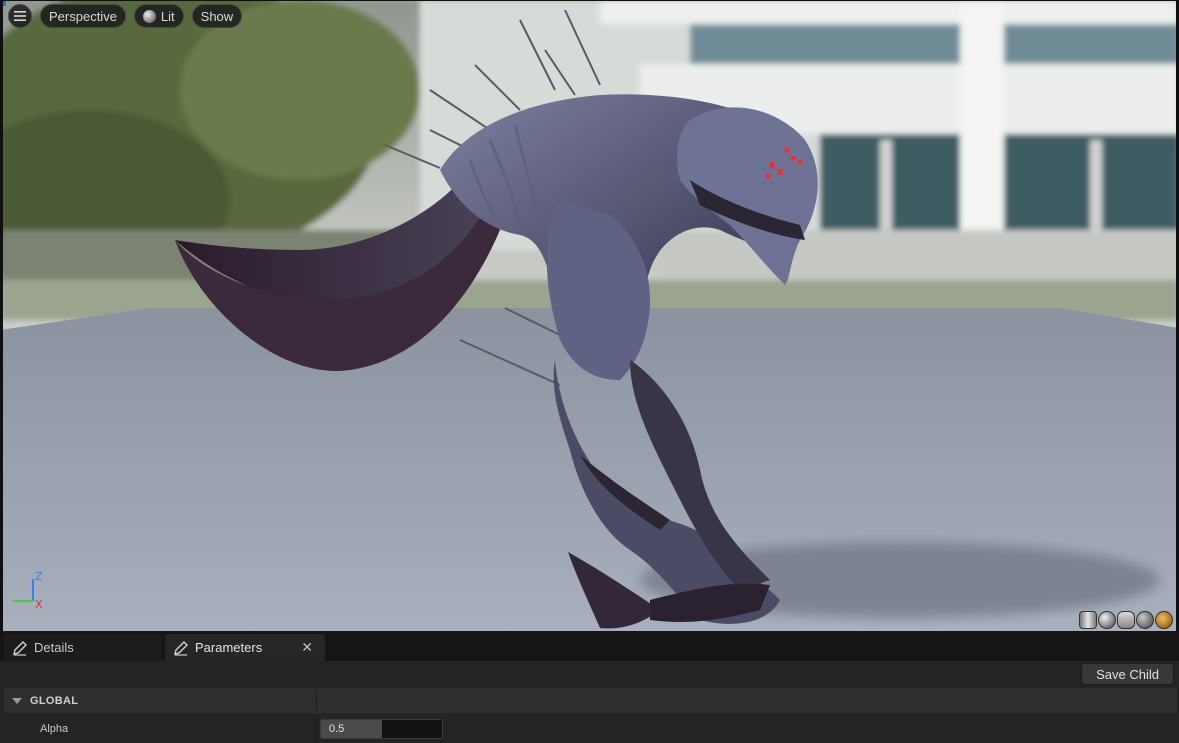 This screenshot has height=743, width=1179. What do you see at coordinates (3, 3) in the screenshot?
I see `active-viewport-indicator` at bounding box center [3, 3].